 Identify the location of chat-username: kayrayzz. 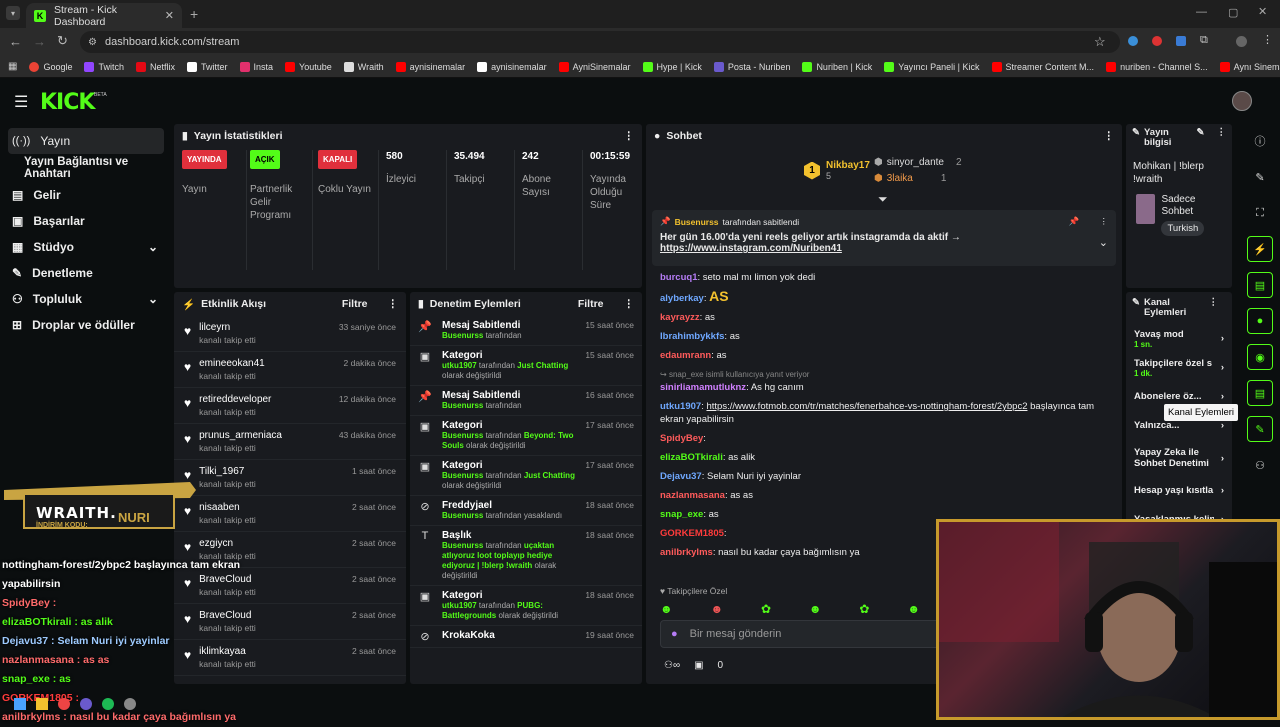
(680, 317).